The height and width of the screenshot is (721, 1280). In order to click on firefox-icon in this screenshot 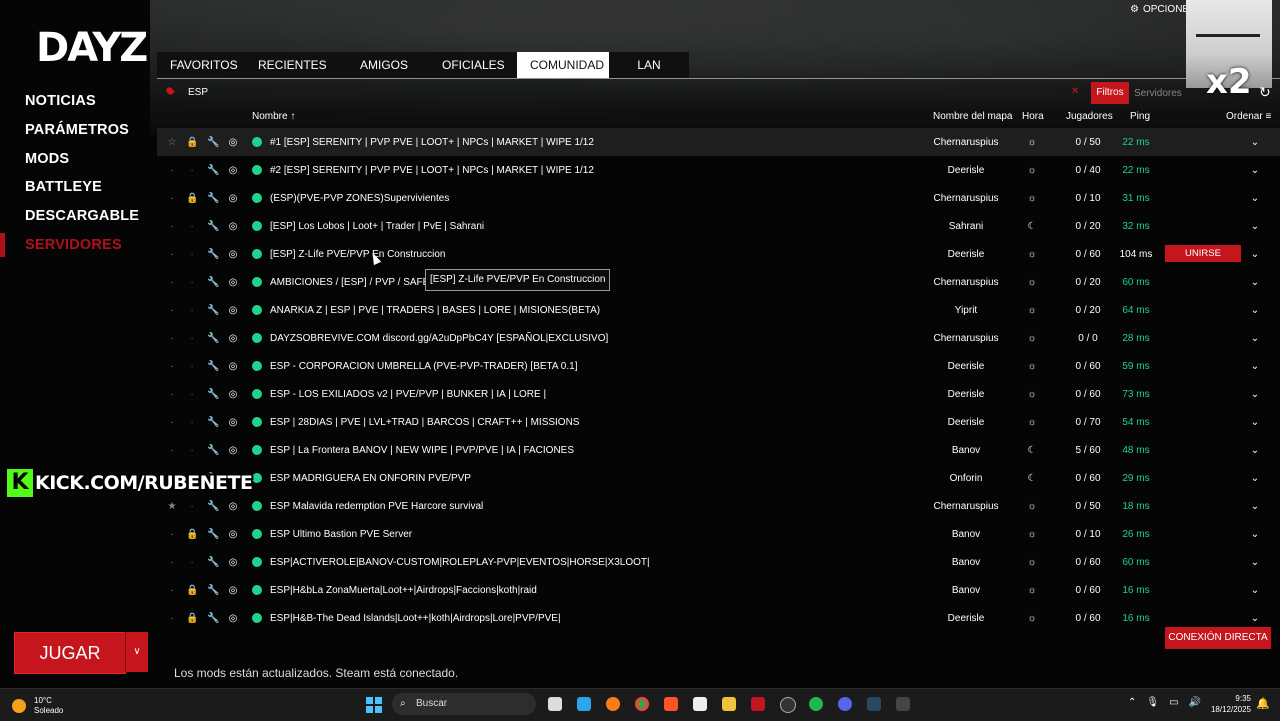, I will do `click(613, 704)`.